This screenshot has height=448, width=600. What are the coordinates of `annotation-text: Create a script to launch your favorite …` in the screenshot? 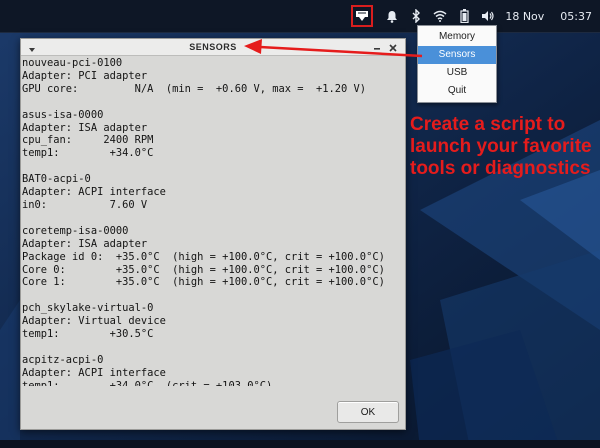 It's located at (501, 146).